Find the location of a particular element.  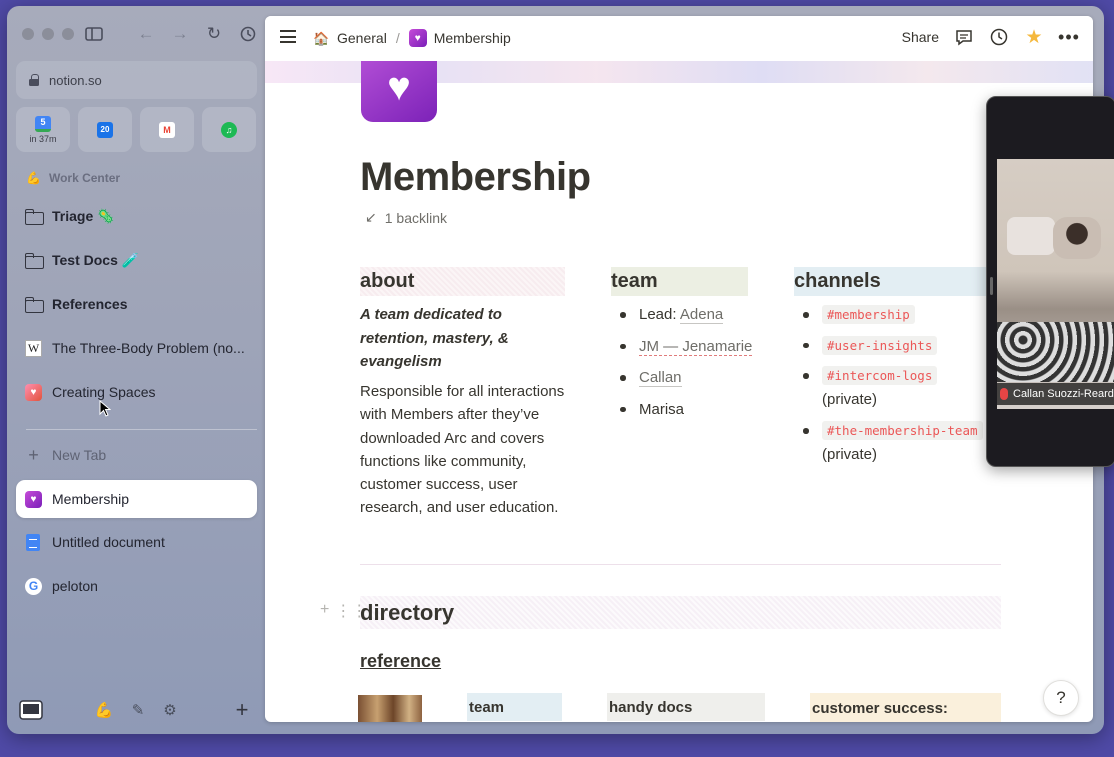

library-image is located at coordinates (390, 708).